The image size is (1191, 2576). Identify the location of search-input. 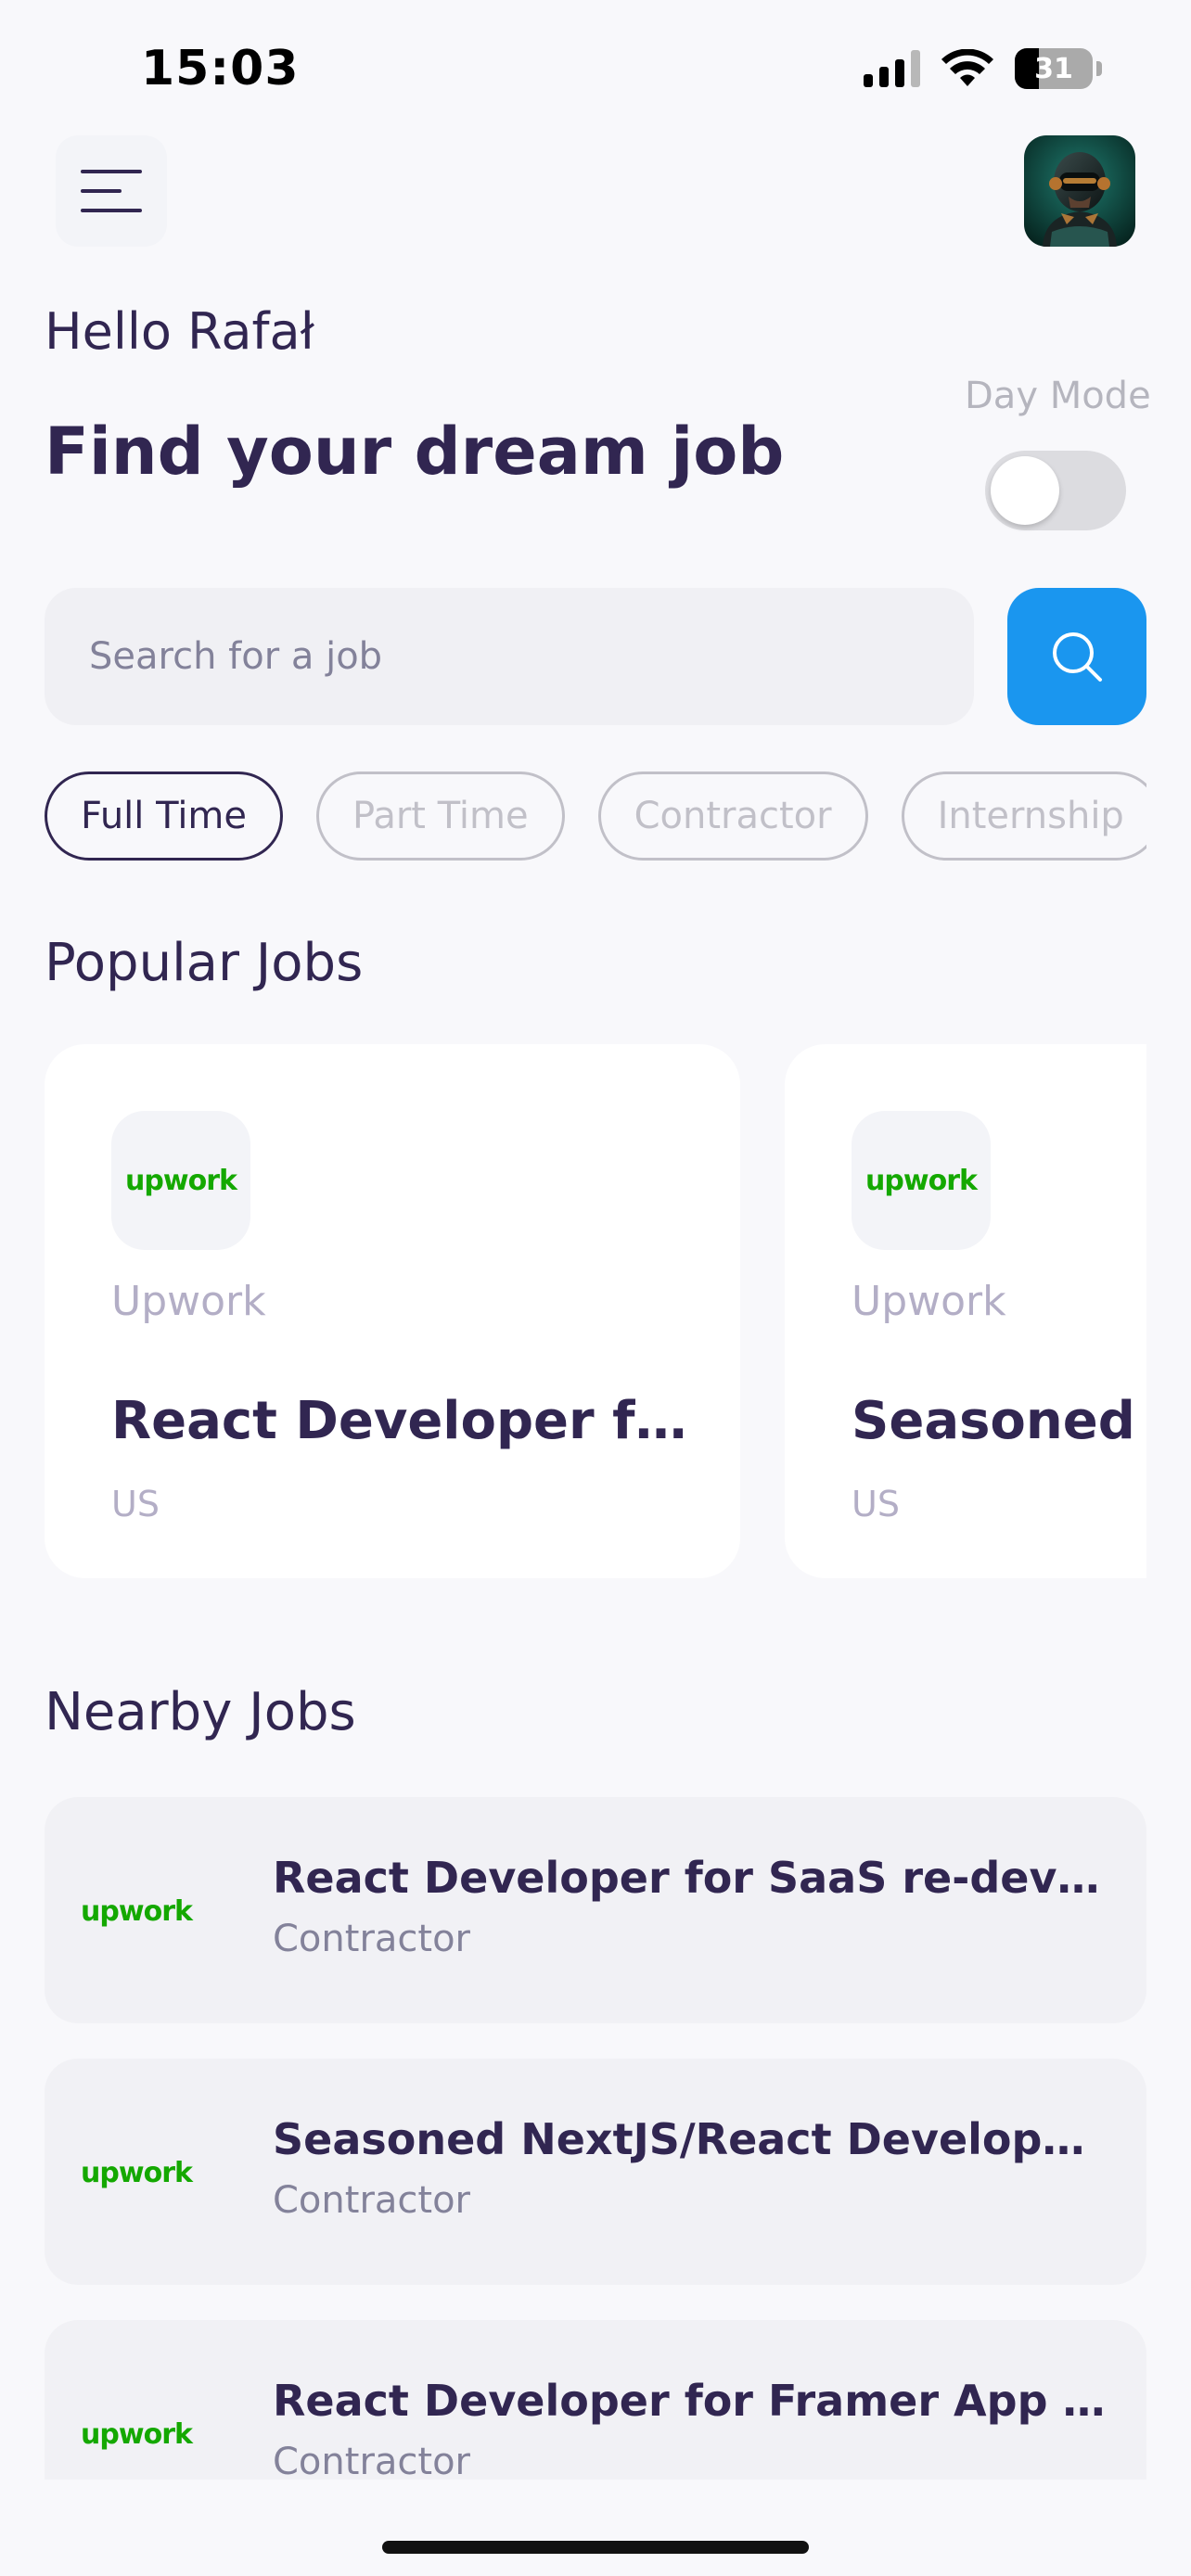
(510, 656).